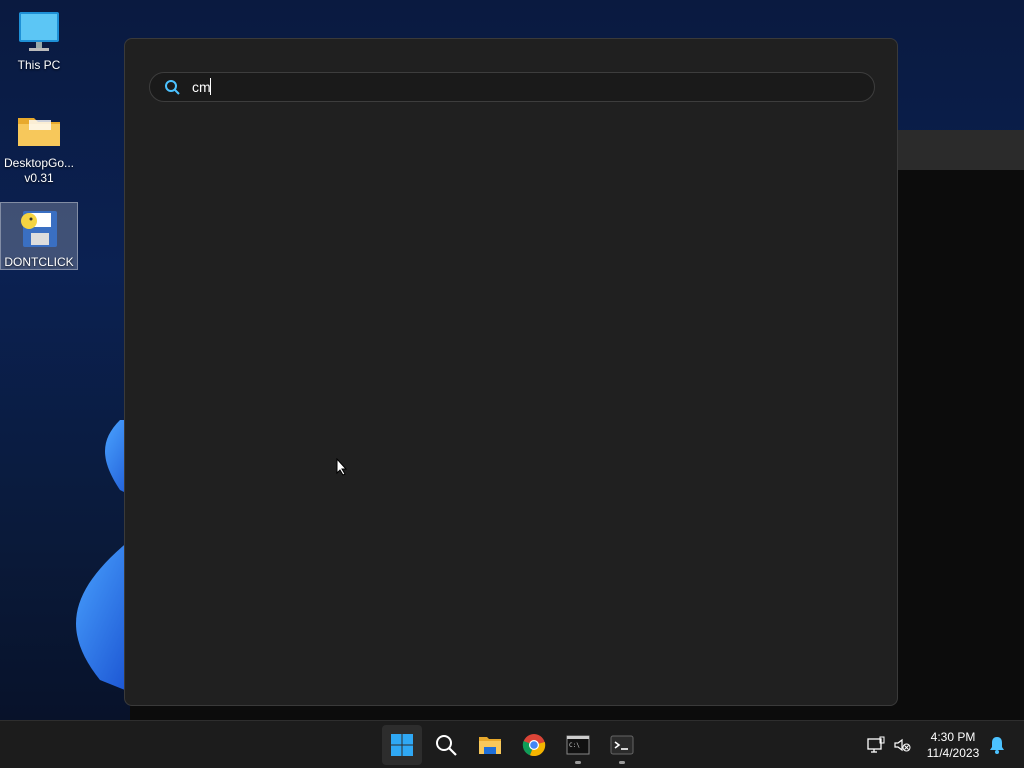 This screenshot has height=768, width=1024. I want to click on file-explorer-button, so click(490, 745).